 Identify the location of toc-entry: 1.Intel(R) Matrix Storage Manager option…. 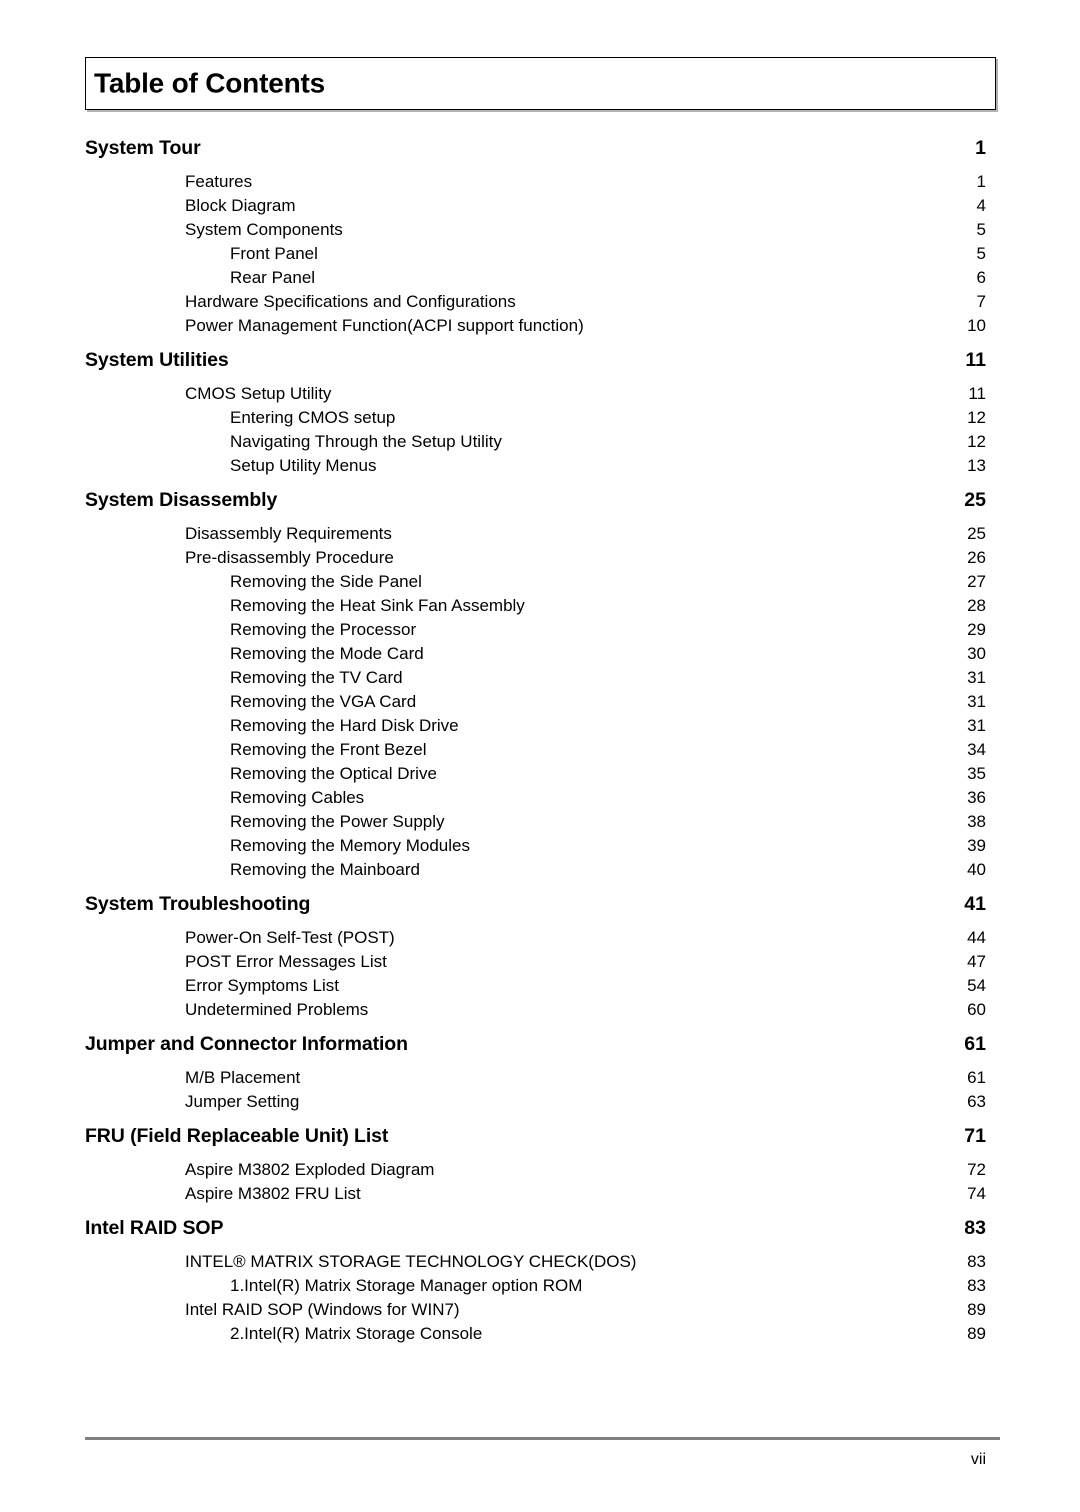
(540, 1286).